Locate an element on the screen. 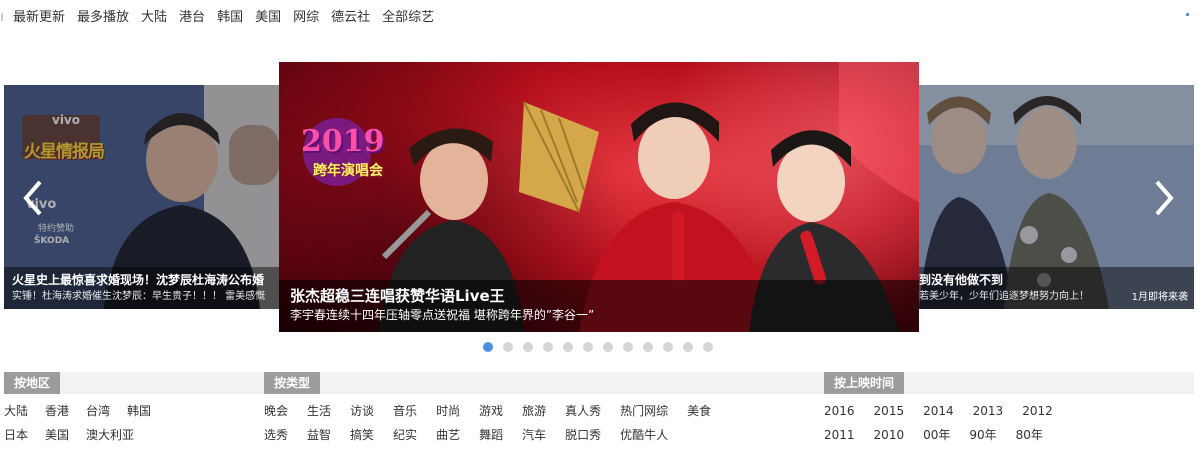 This screenshot has height=460, width=1200. nav-most-played: 最多播放 is located at coordinates (103, 18).